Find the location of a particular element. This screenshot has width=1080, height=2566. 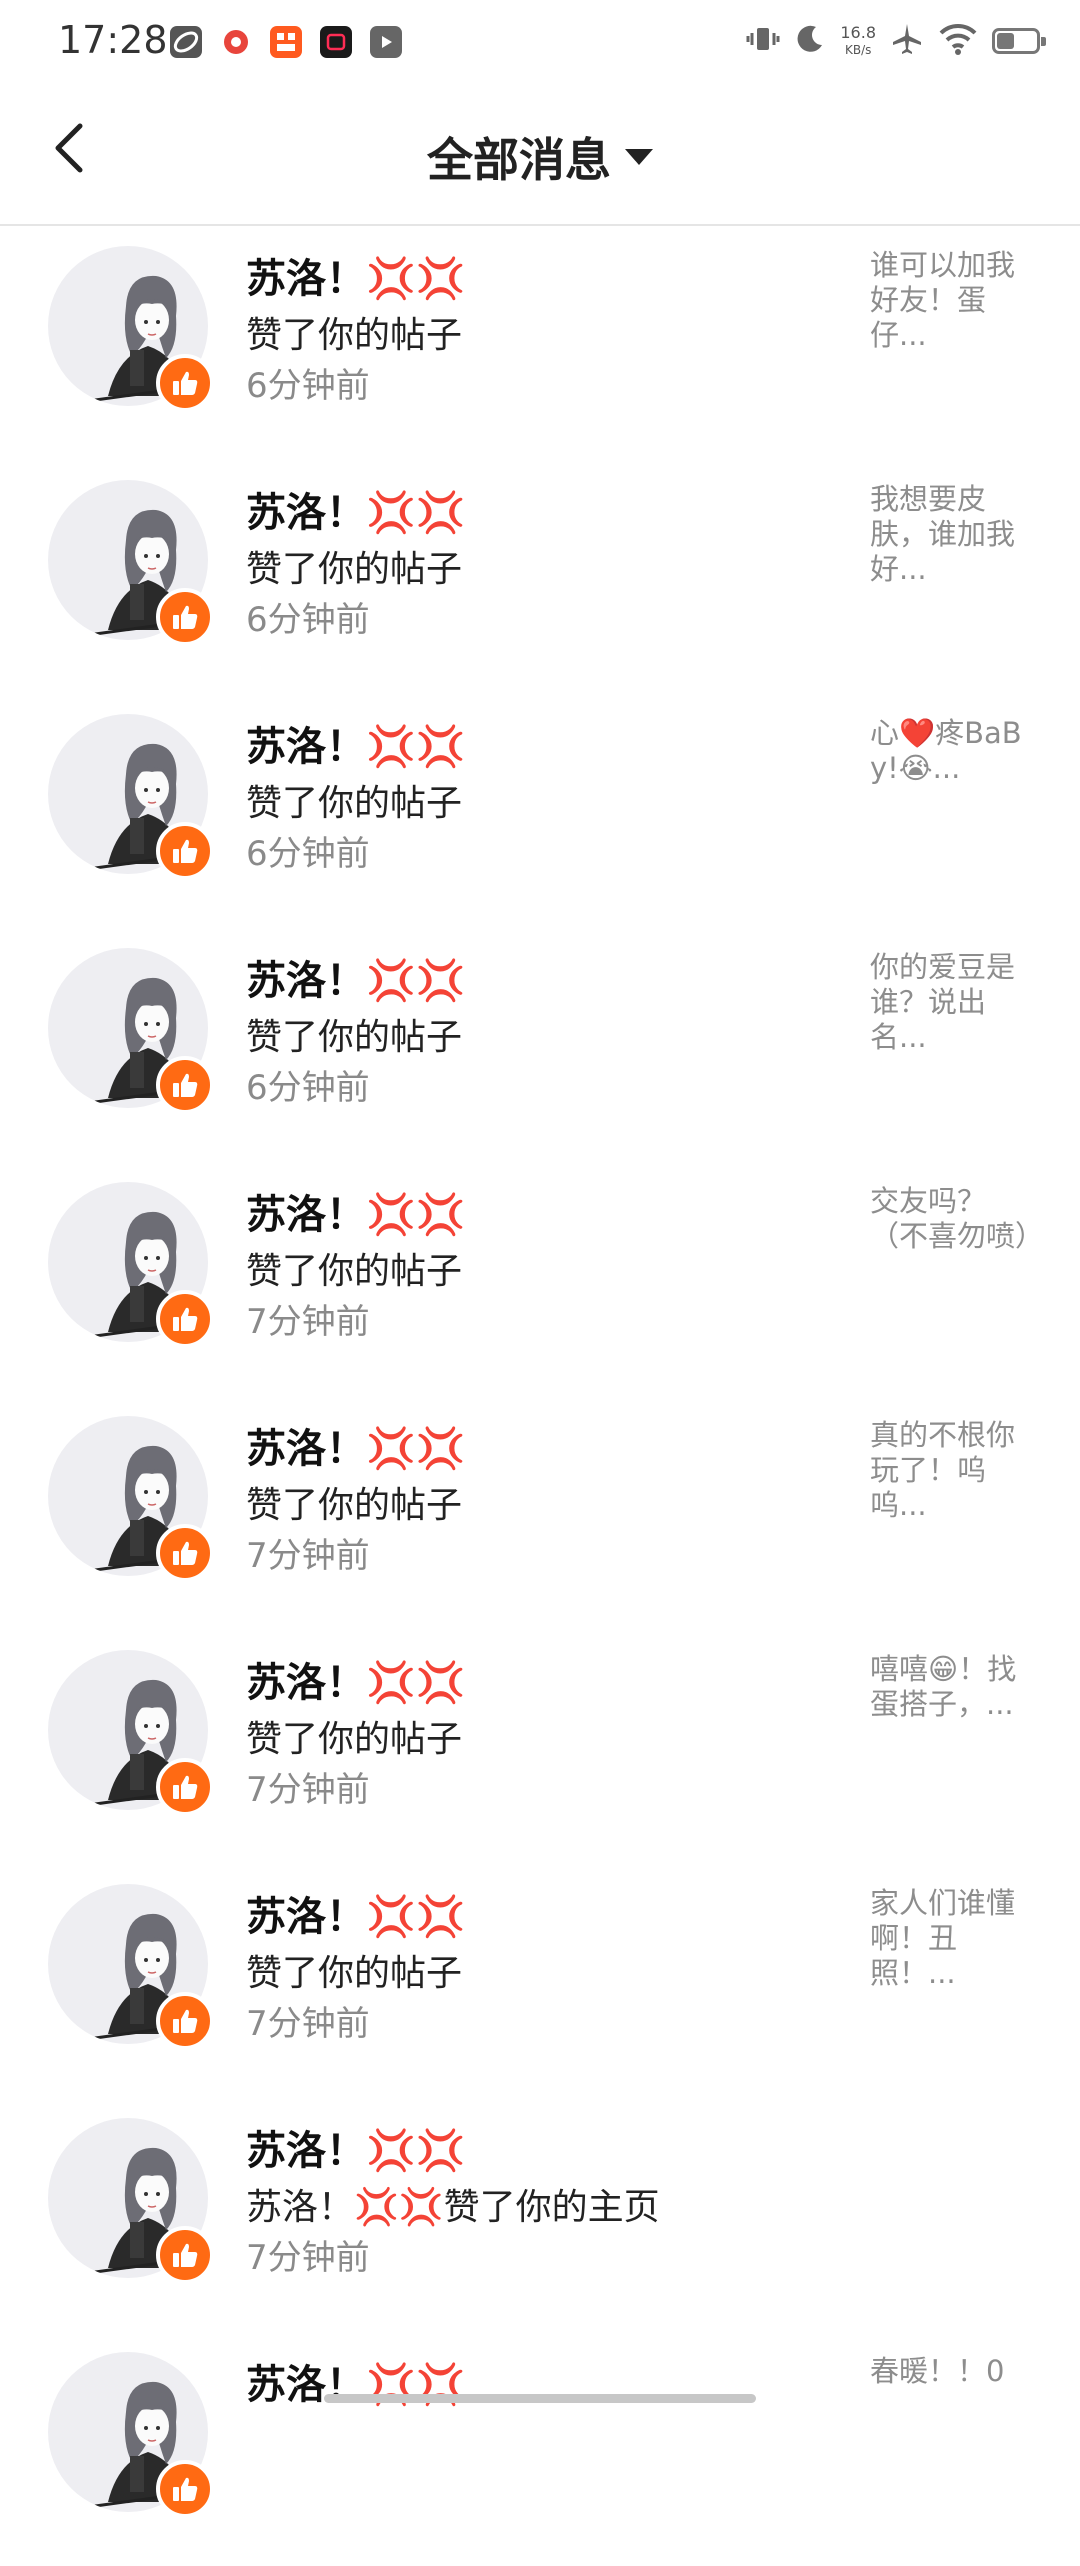

page-title: 全部消息 is located at coordinates (519, 160).